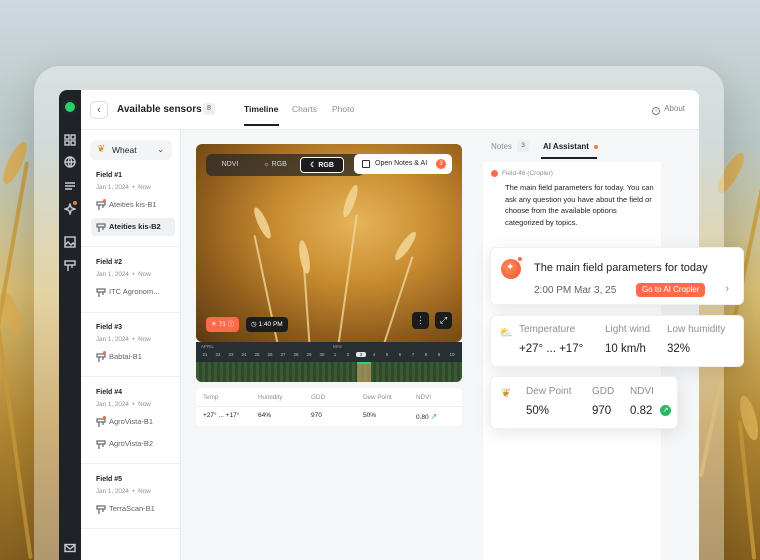 The height and width of the screenshot is (560, 760). Describe the element at coordinates (727, 289) in the screenshot. I see `chevron-right-icon: ›` at that location.